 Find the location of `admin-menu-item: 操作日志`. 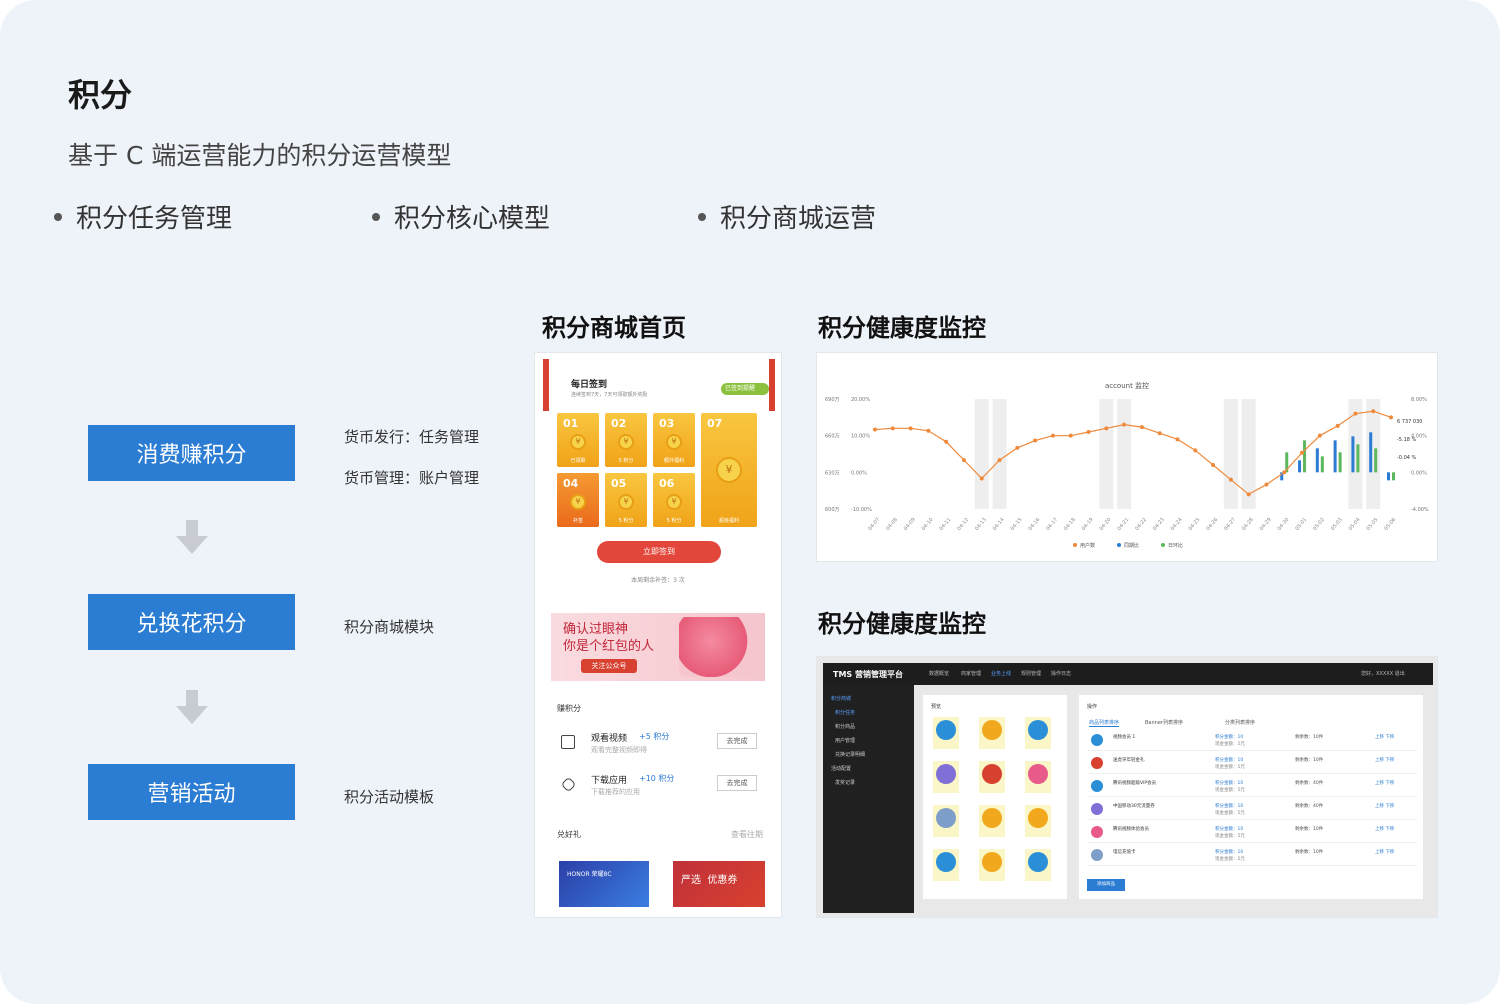

admin-menu-item: 操作日志 is located at coordinates (1061, 673).